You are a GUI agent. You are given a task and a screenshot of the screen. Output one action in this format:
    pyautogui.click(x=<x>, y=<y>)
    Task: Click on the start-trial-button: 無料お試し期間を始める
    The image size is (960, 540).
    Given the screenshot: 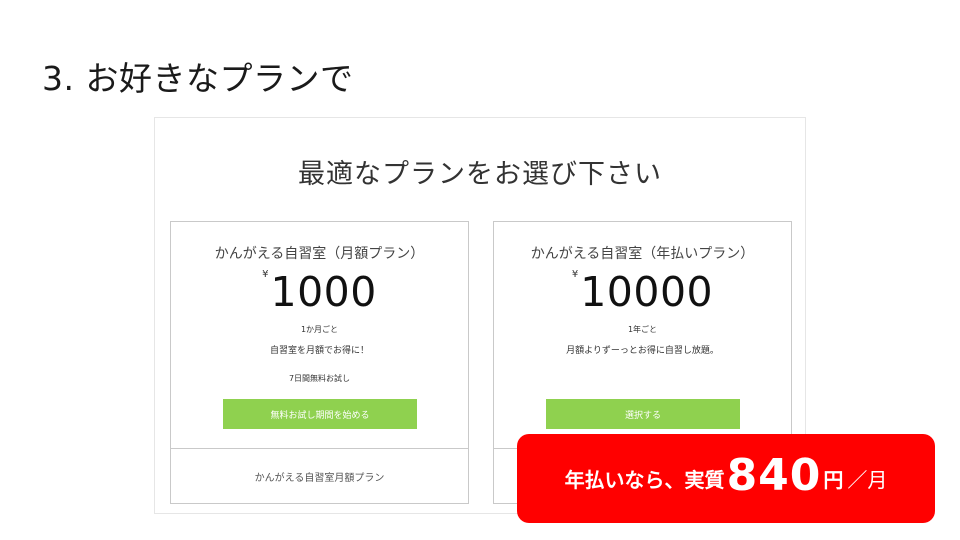 What is the action you would take?
    pyautogui.click(x=320, y=414)
    